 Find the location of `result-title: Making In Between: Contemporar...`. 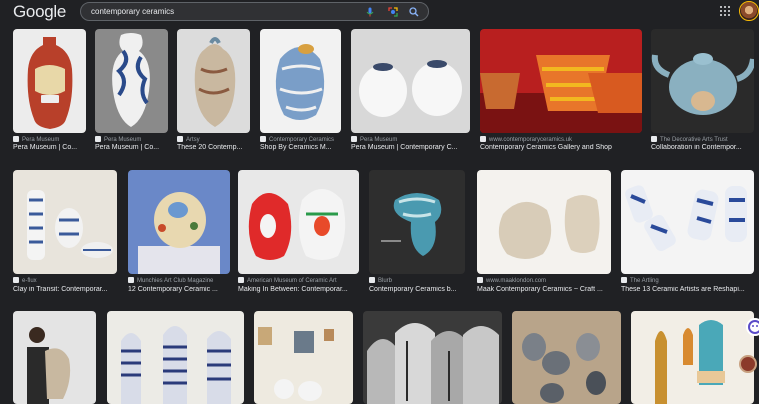

result-title: Making In Between: Contemporar... is located at coordinates (298, 289).